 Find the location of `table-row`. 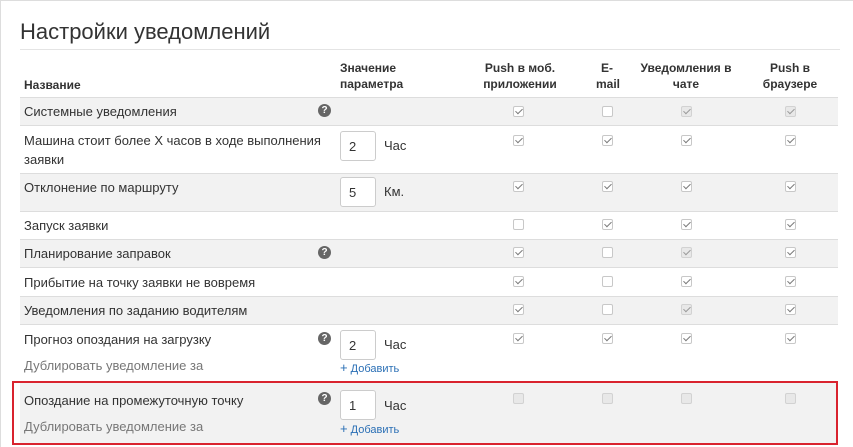

table-row is located at coordinates (429, 225).